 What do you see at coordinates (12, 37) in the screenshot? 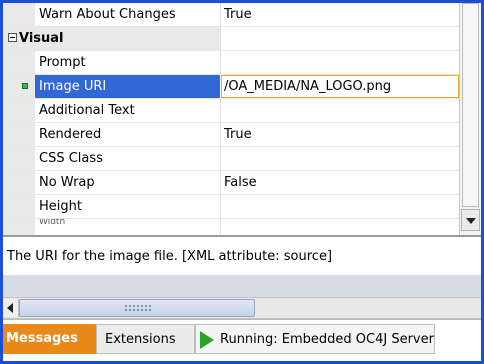
I see `collapse-minus-icon` at bounding box center [12, 37].